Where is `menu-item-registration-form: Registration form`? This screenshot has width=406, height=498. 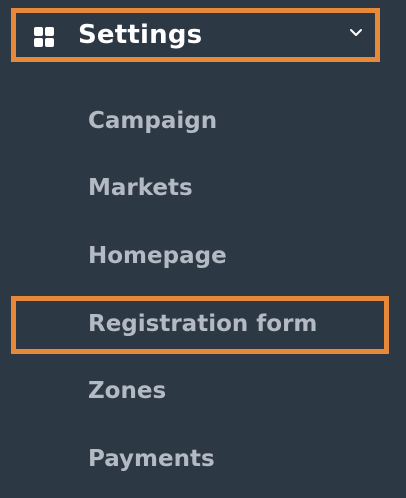
menu-item-registration-form: Registration form is located at coordinates (202, 324).